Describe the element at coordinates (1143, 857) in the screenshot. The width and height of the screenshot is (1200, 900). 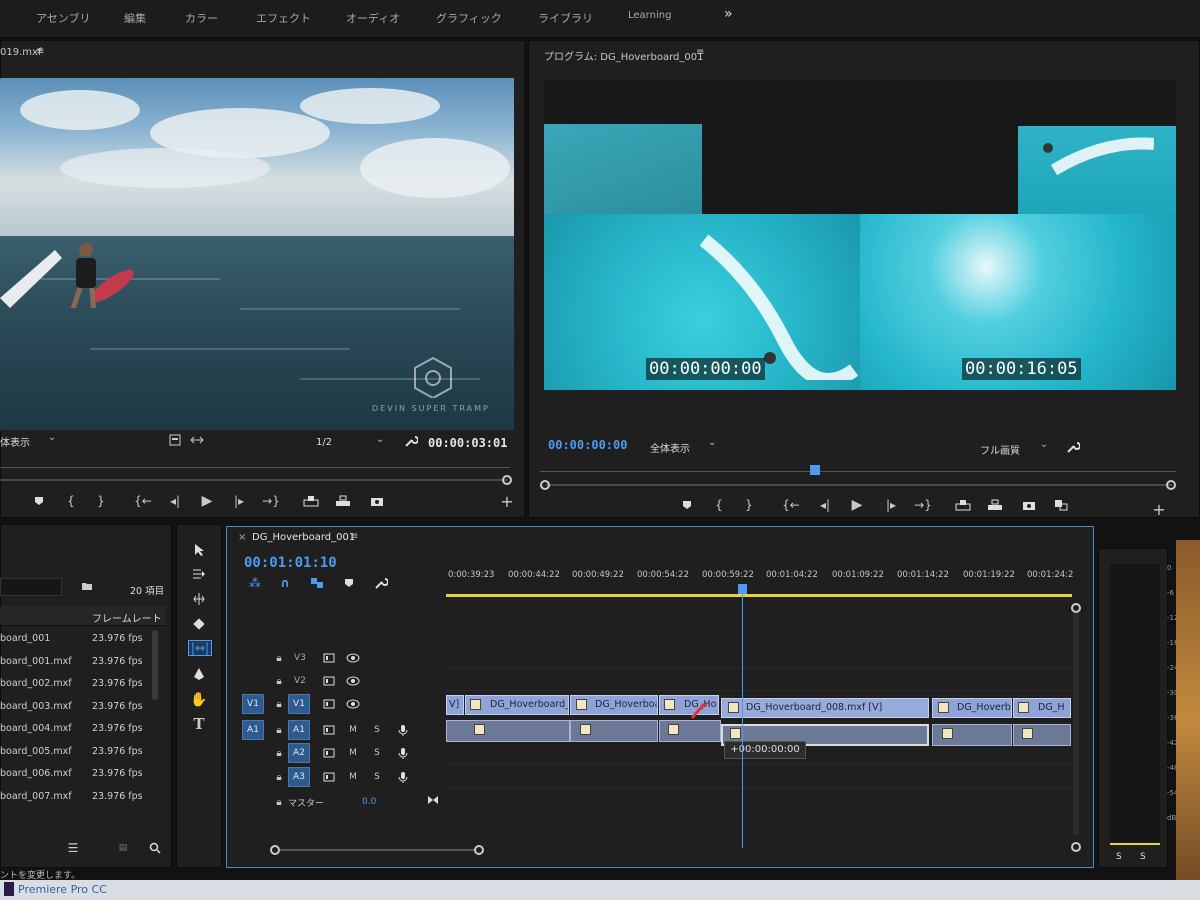
I see `solo-right-button: S` at that location.